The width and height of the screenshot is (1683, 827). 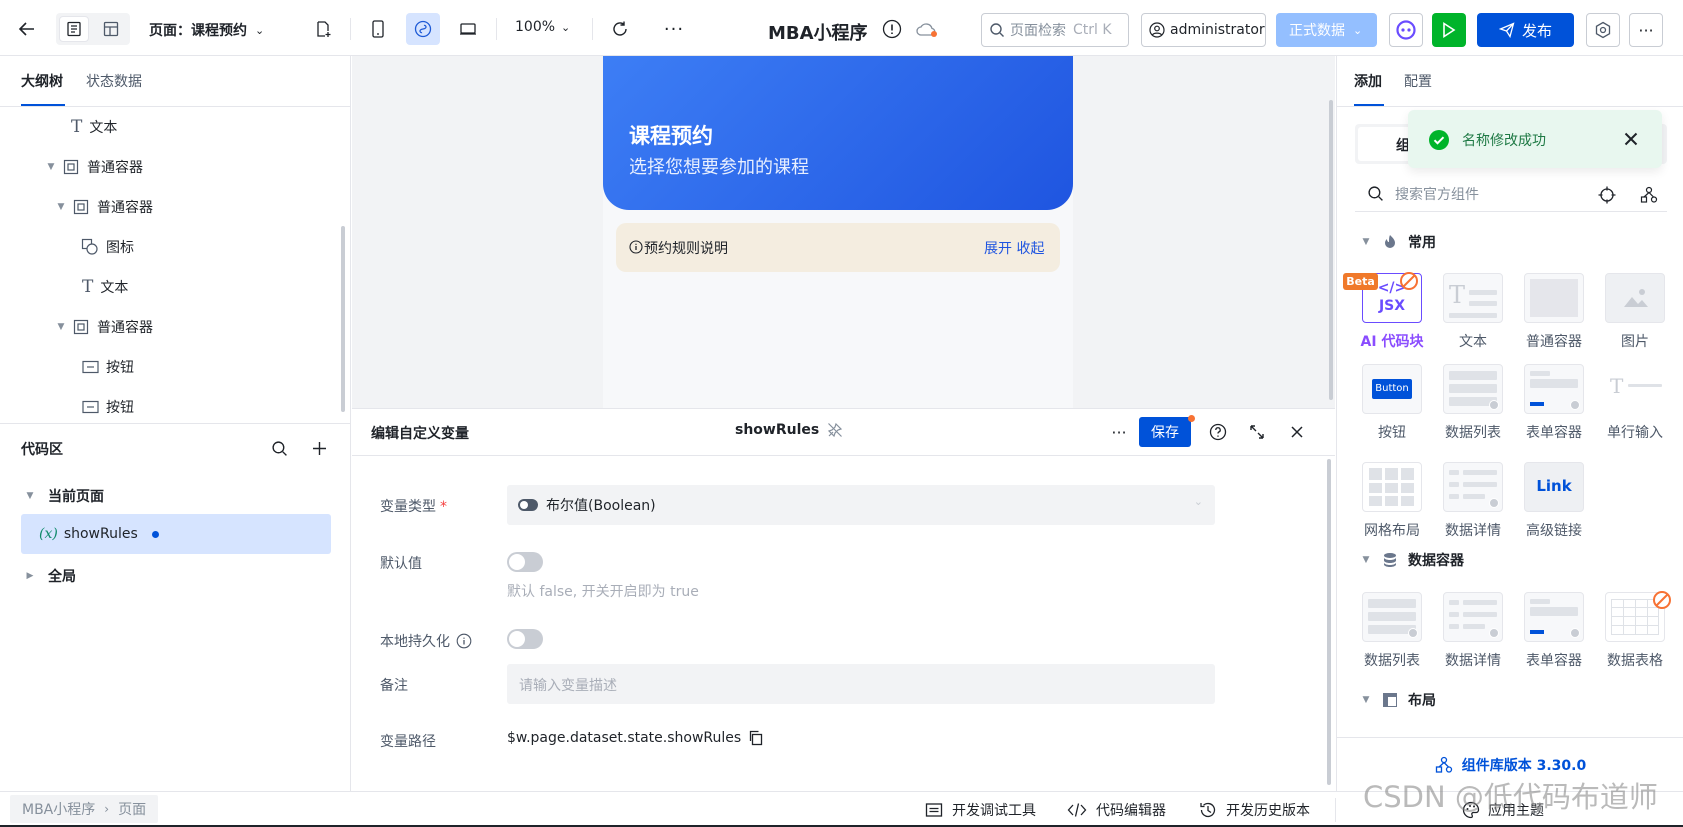 What do you see at coordinates (756, 738) in the screenshot?
I see `copy-icon` at bounding box center [756, 738].